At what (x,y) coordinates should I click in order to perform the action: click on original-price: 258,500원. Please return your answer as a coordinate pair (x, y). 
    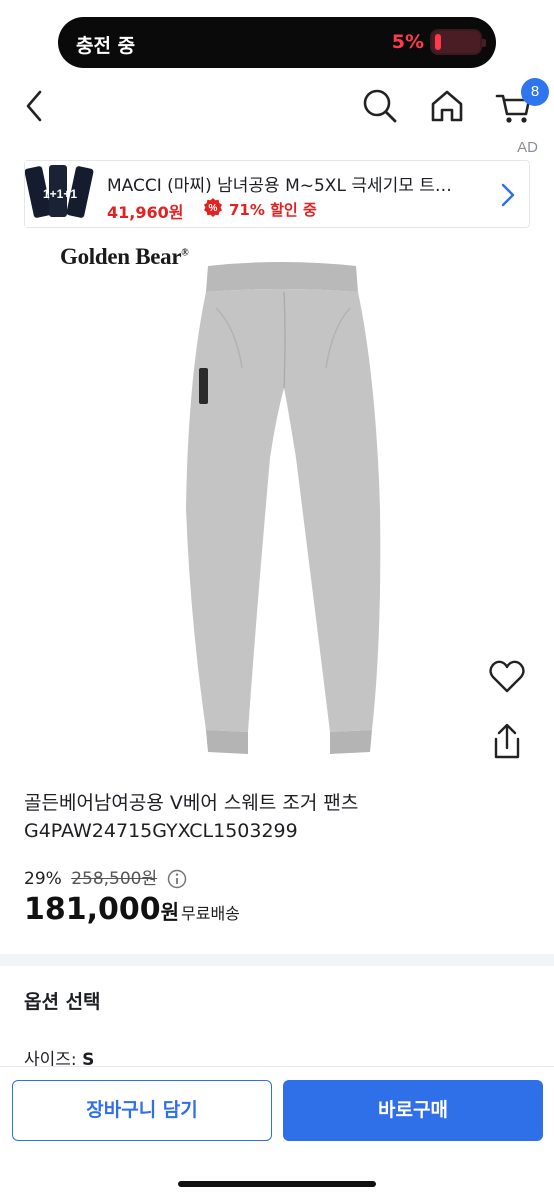
    Looking at the image, I should click on (114, 879).